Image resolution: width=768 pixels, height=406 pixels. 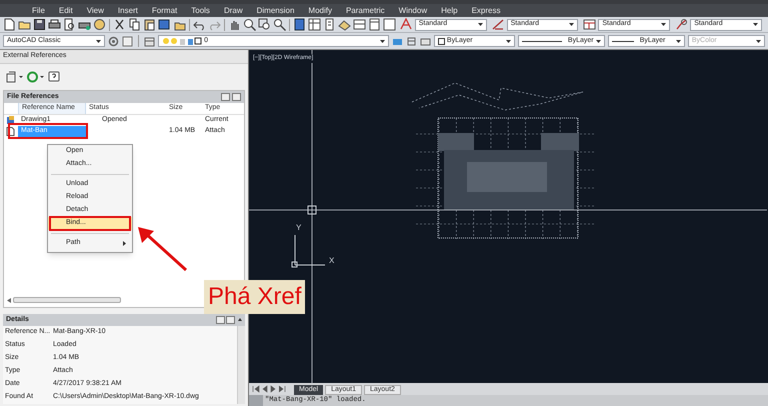 I want to click on text-style-icon, so click(x=406, y=24).